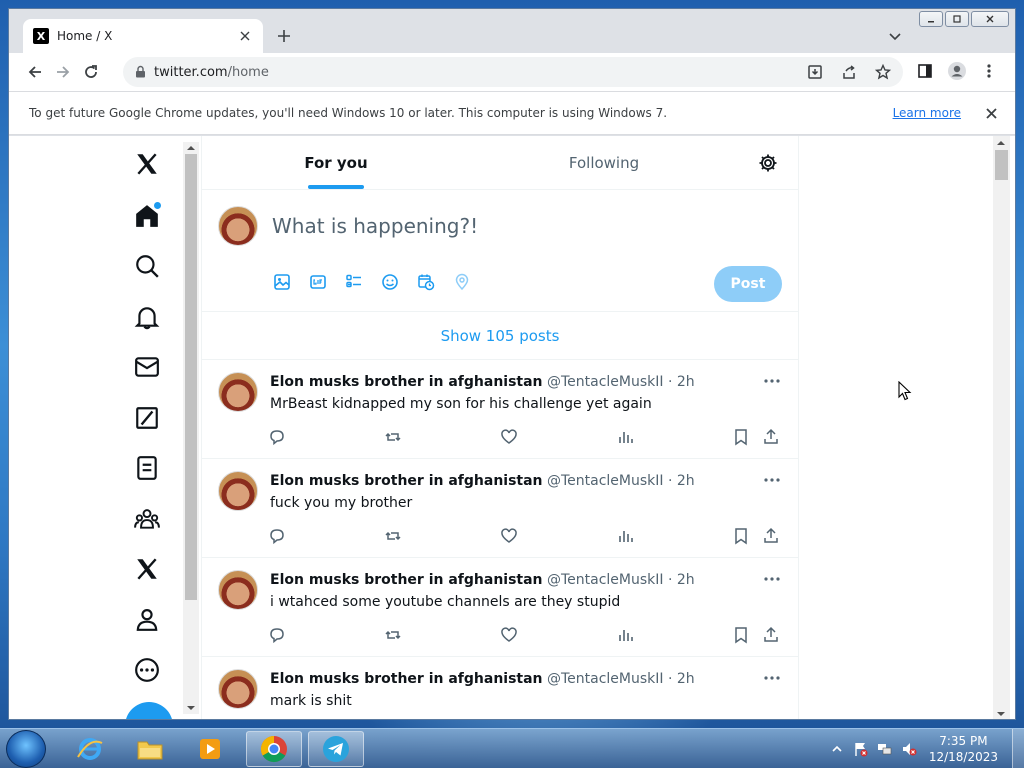 This screenshot has height=768, width=1024. I want to click on nav-scrollbar, so click(191, 428).